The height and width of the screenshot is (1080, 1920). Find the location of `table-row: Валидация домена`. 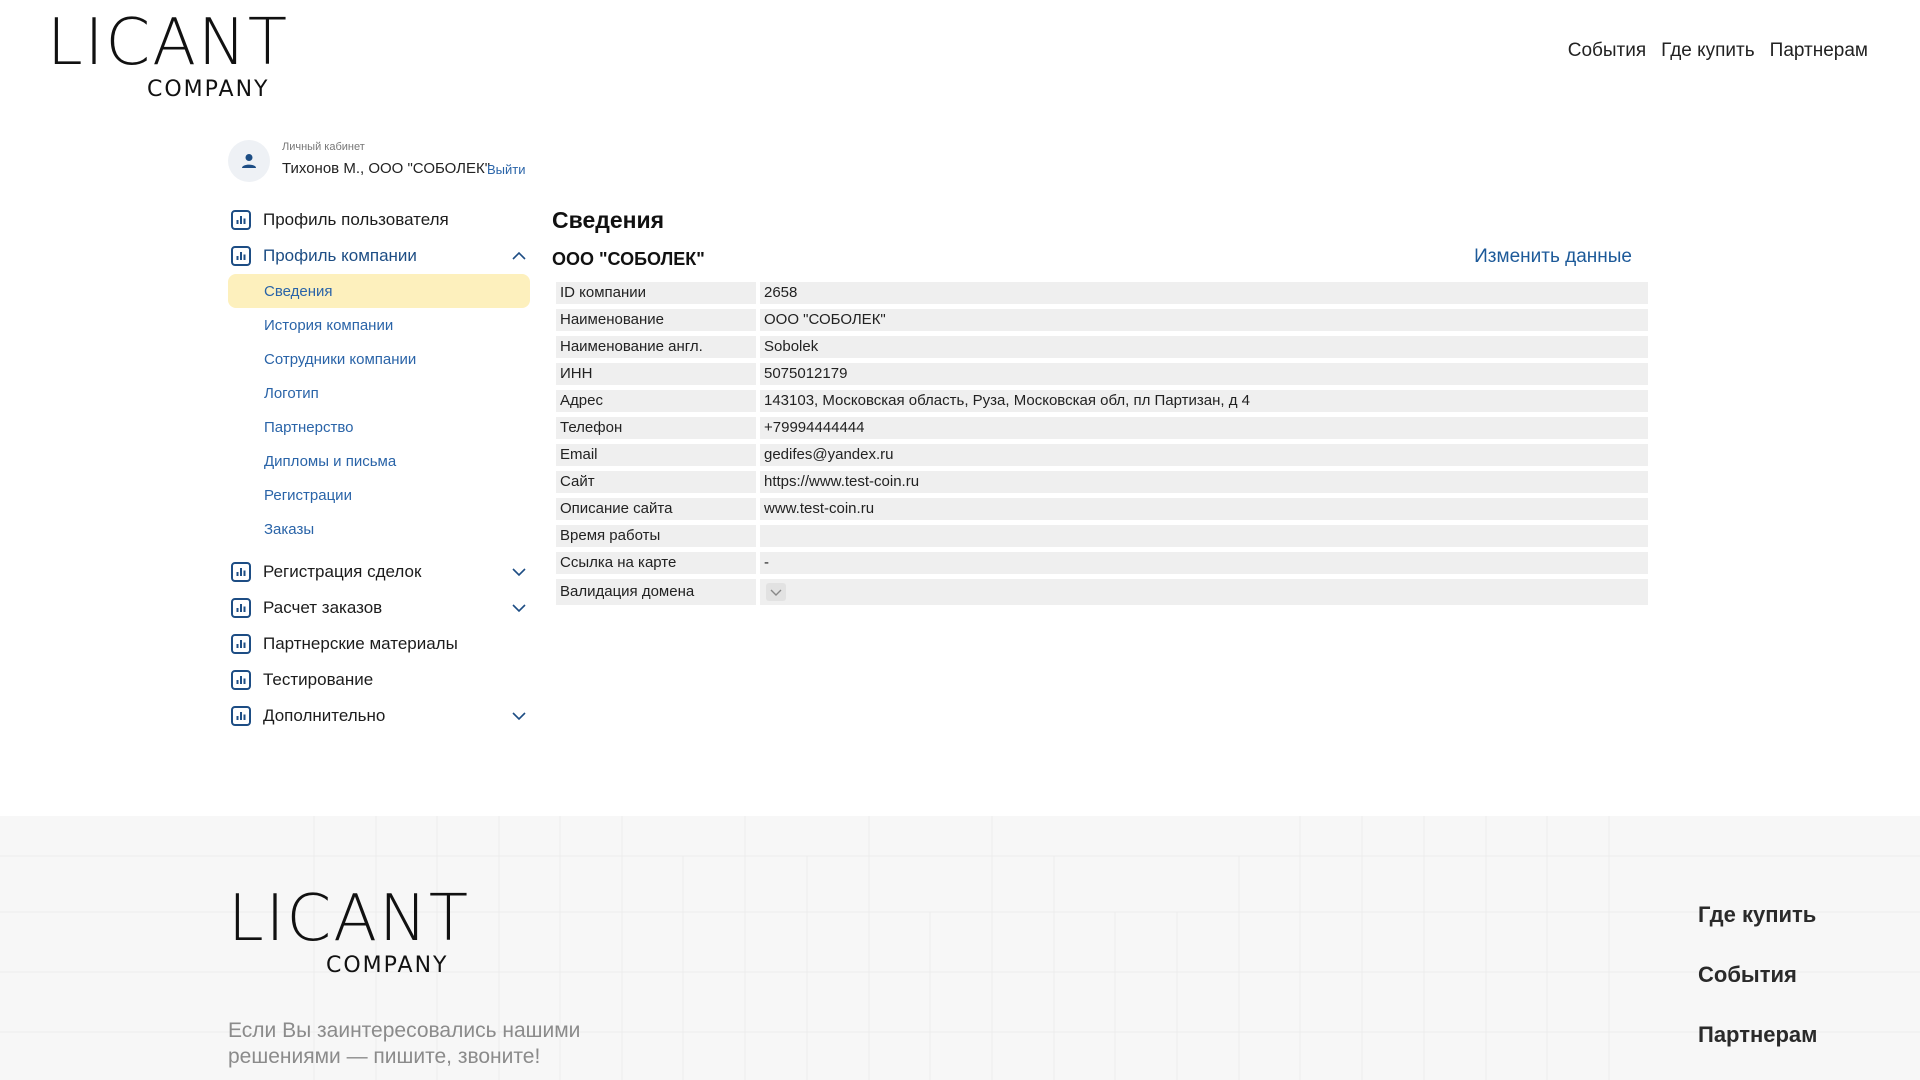

table-row: Валидация домена is located at coordinates (1102, 593).